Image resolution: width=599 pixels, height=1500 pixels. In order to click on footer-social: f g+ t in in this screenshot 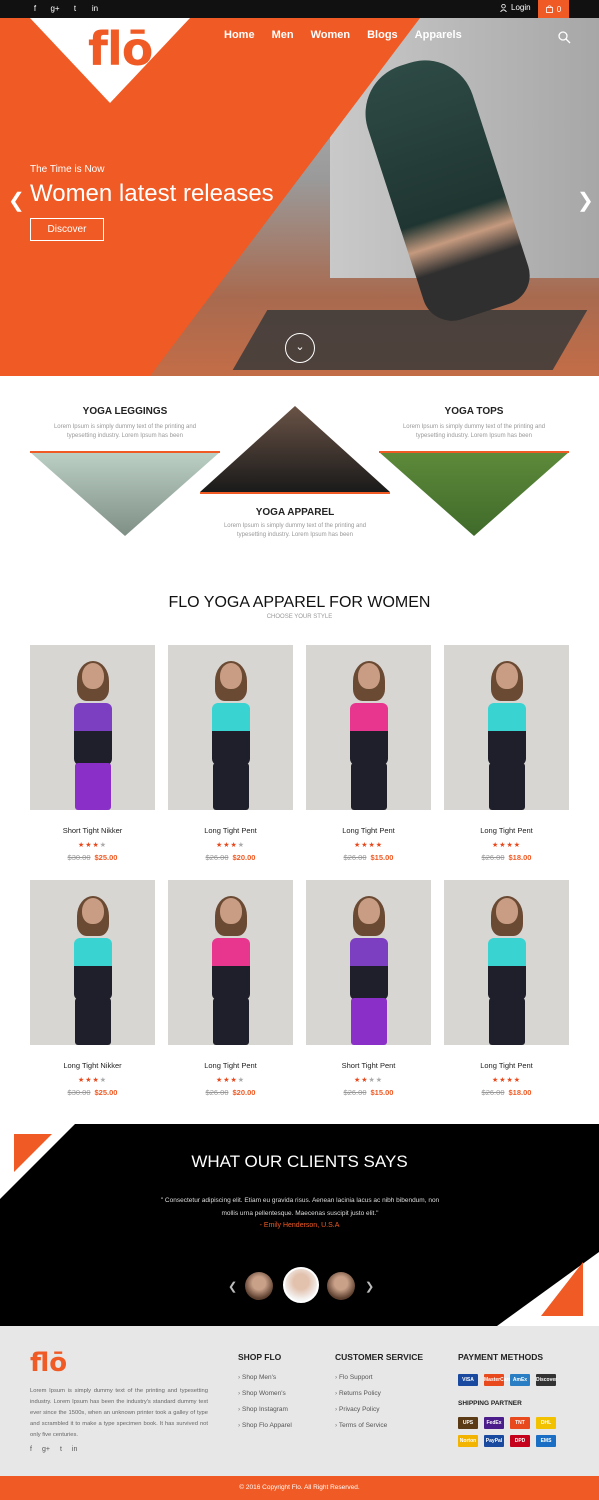, I will do `click(53, 1449)`.